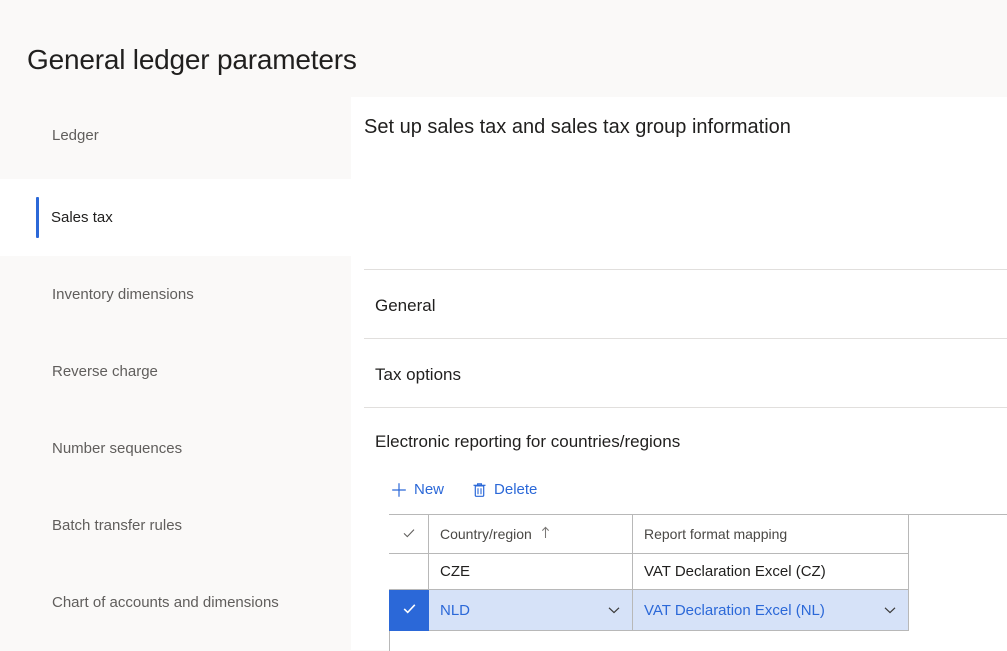  What do you see at coordinates (455, 610) in the screenshot?
I see `cell-value: NLD` at bounding box center [455, 610].